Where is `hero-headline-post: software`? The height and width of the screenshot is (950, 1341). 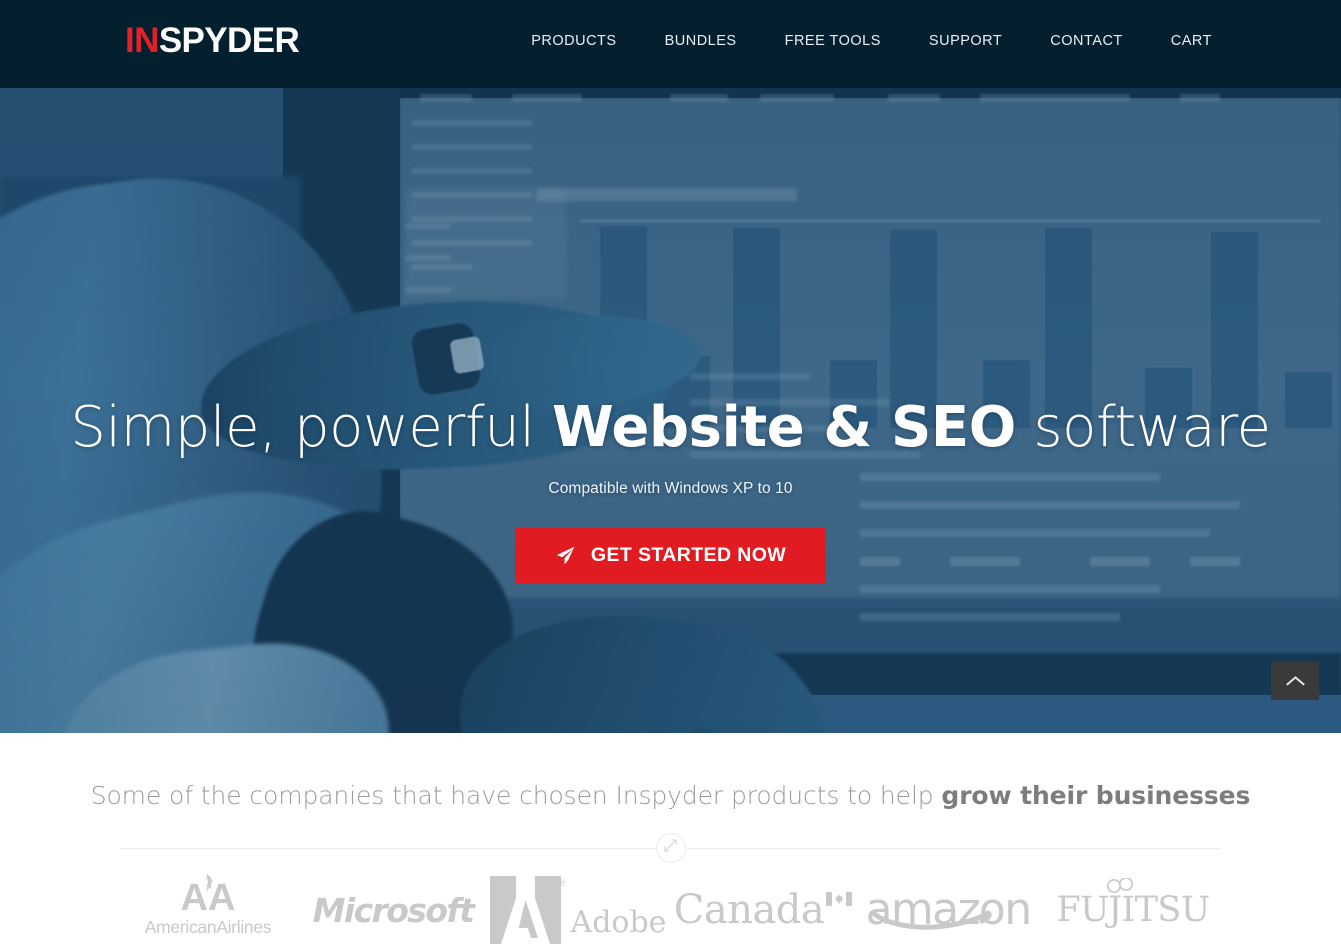 hero-headline-post: software is located at coordinates (1143, 427).